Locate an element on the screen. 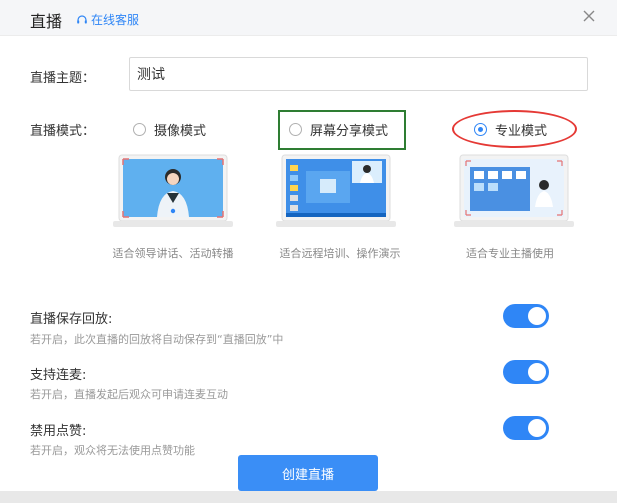 This screenshot has width=617, height=503. option-disable-like-desc: 若开启，观众将无法使用点赞功能 is located at coordinates (112, 450).